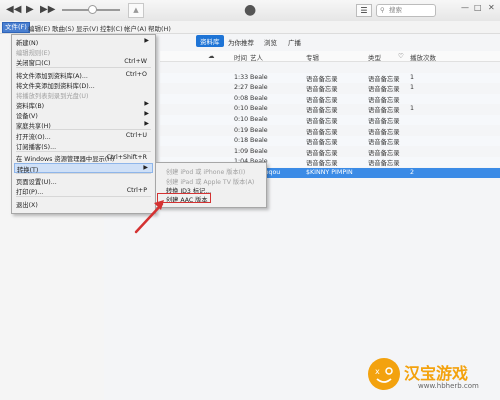  I want to click on volume-knob, so click(92, 9).